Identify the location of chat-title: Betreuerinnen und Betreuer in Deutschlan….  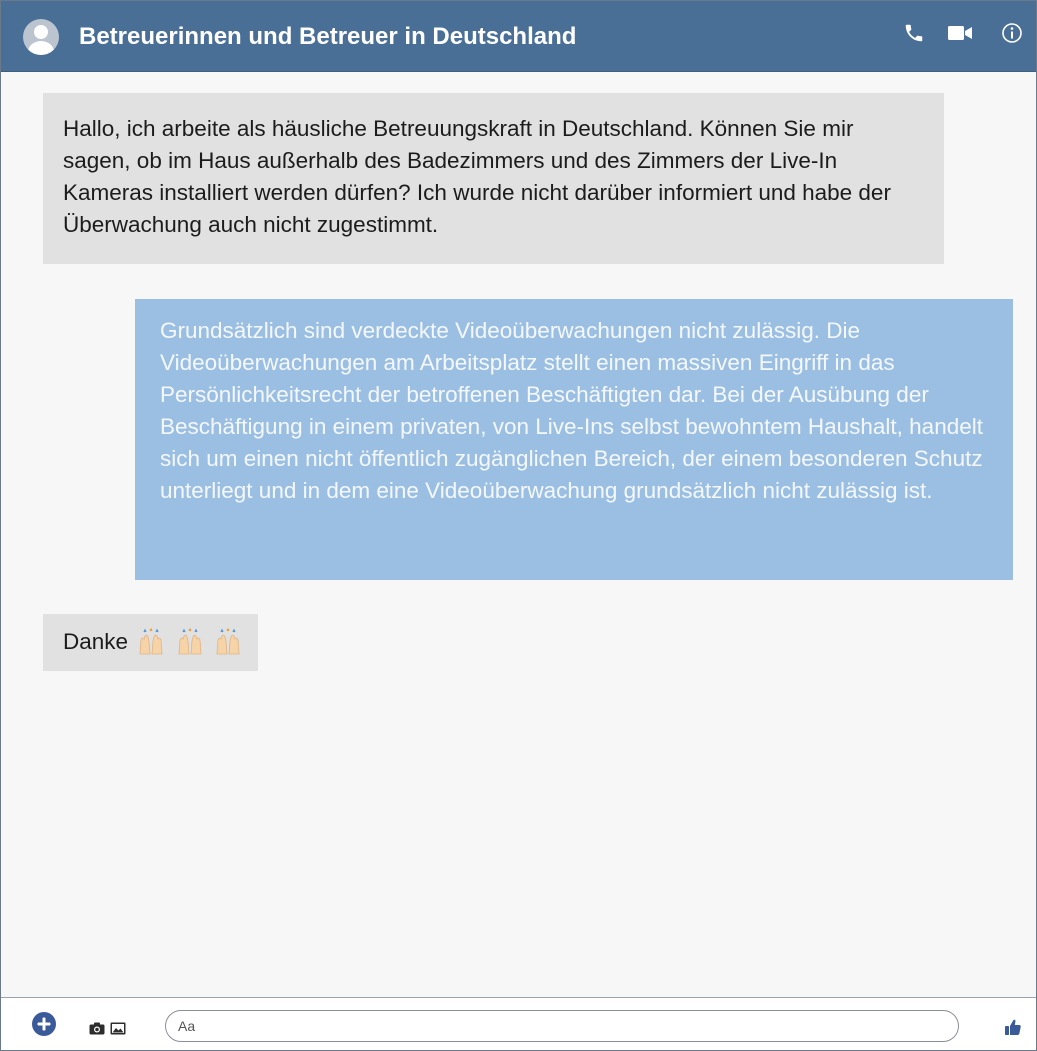
(328, 36).